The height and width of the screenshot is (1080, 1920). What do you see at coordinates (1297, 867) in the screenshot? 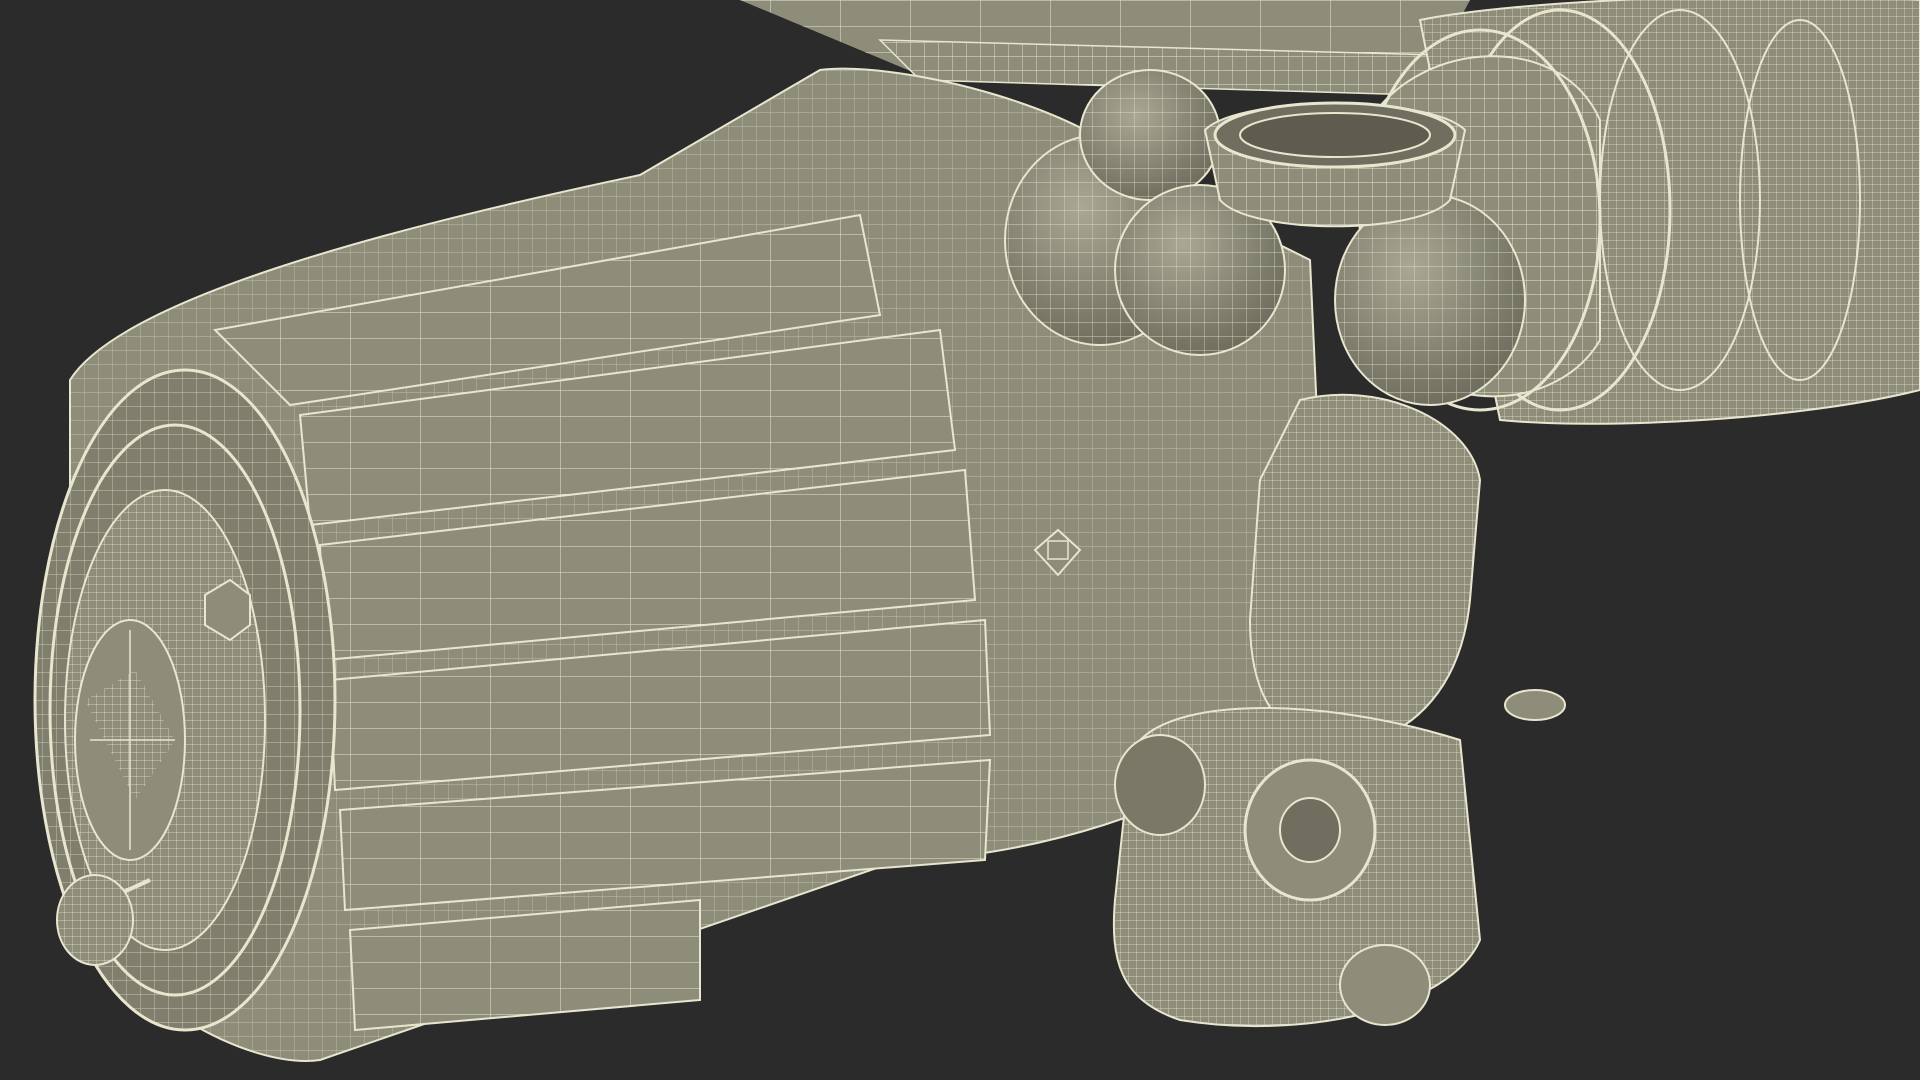
I see `descent-module` at bounding box center [1297, 867].